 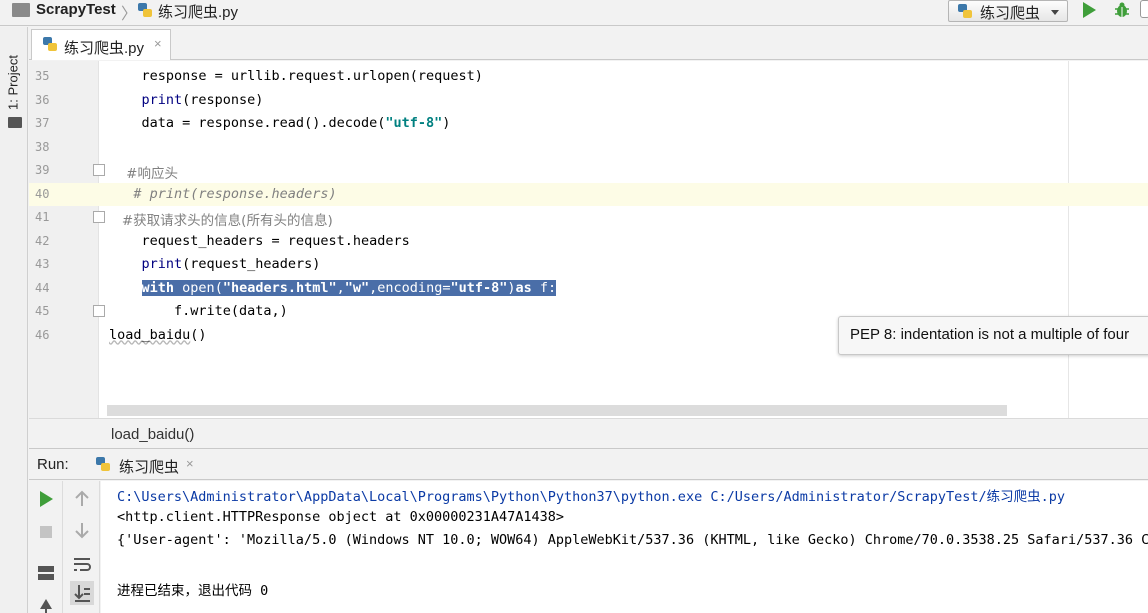 I want to click on line-number: 42, so click(x=42, y=240).